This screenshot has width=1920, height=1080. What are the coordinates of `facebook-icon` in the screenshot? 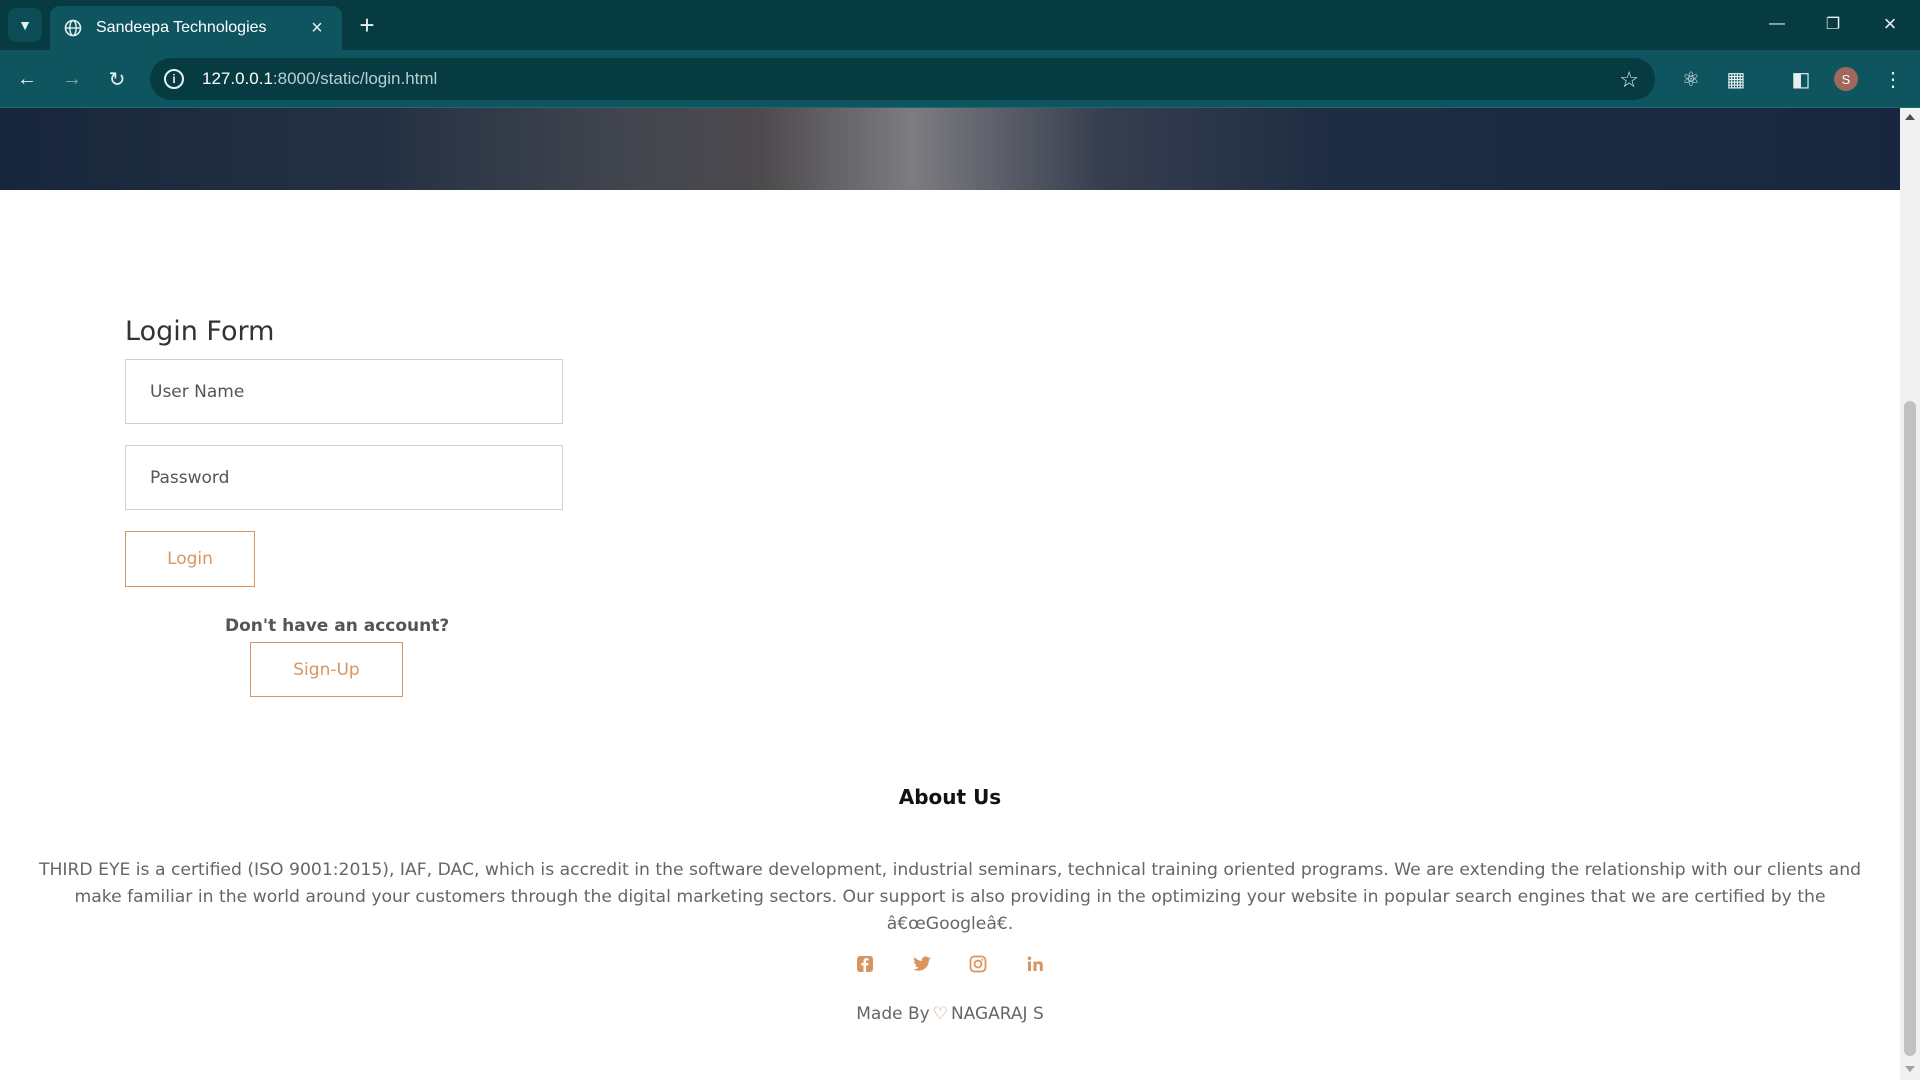 It's located at (865, 964).